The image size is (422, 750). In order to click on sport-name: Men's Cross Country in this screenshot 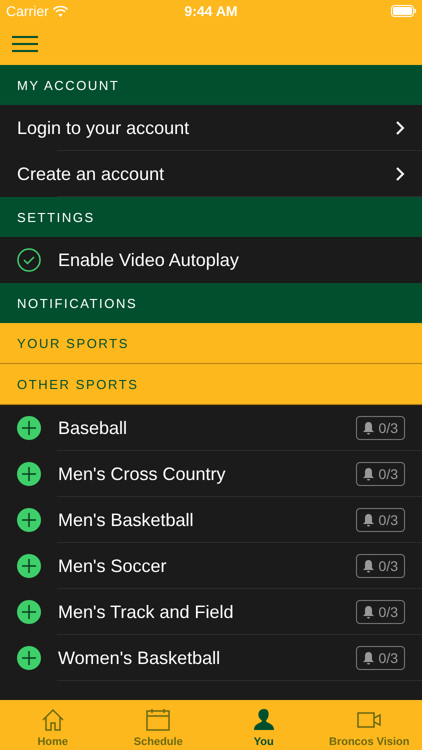, I will do `click(142, 474)`.